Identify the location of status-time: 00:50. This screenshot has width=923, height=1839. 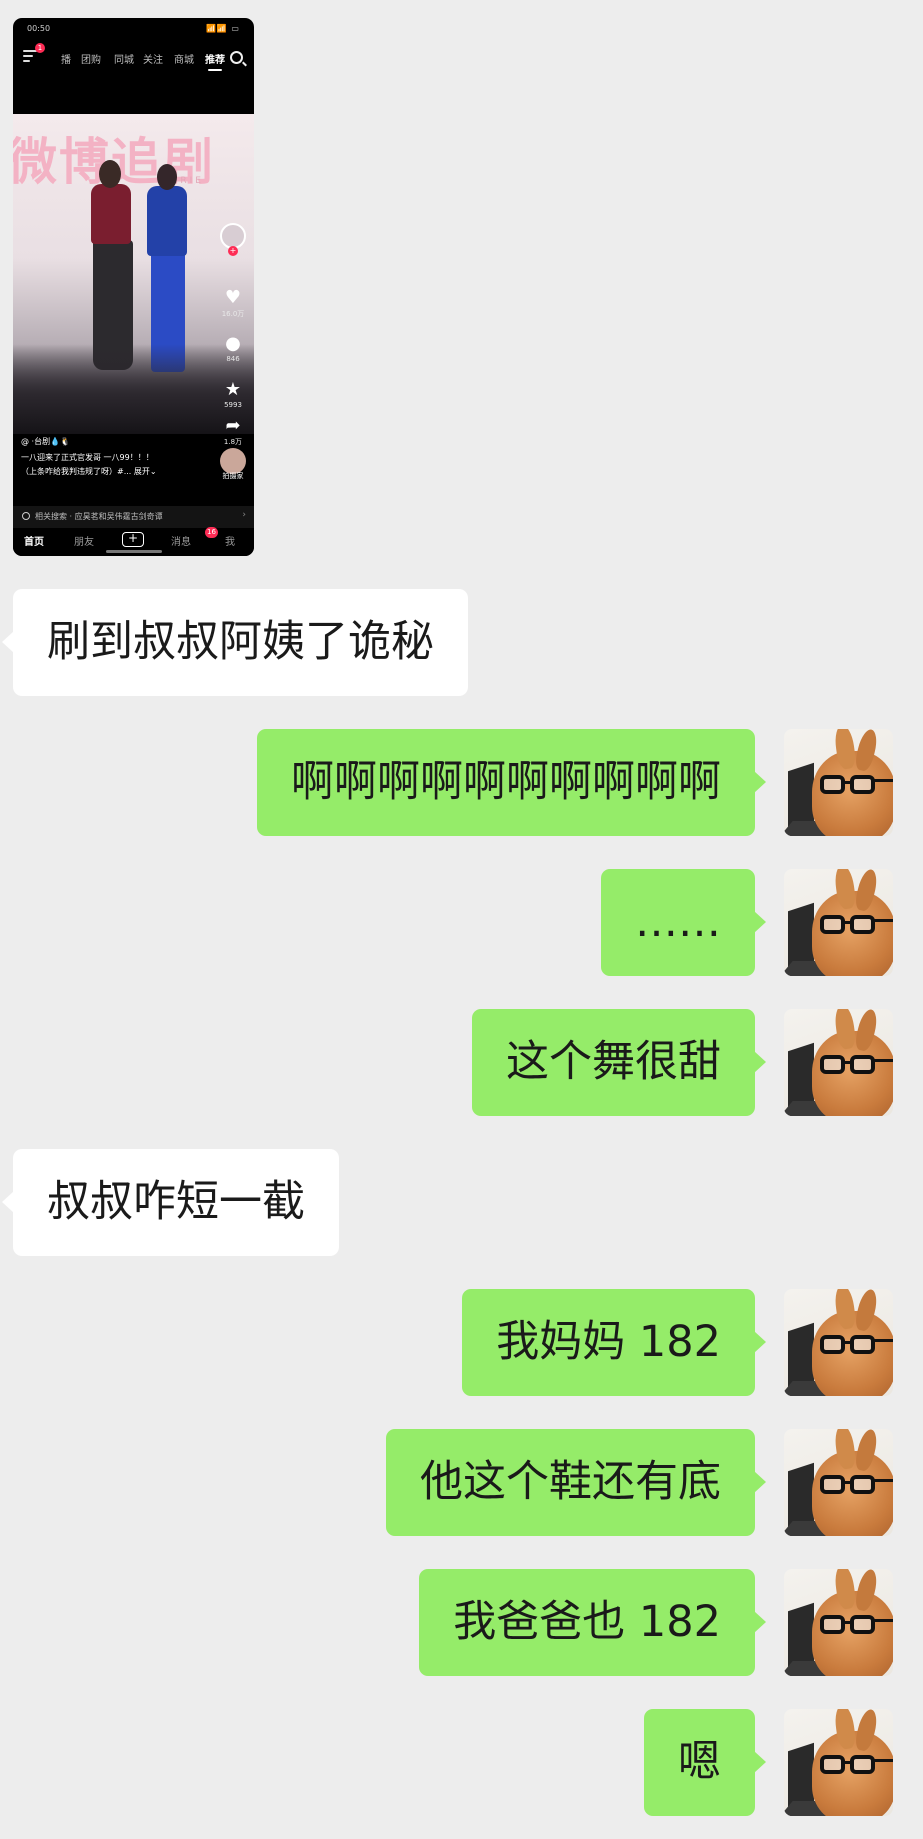
(39, 28).